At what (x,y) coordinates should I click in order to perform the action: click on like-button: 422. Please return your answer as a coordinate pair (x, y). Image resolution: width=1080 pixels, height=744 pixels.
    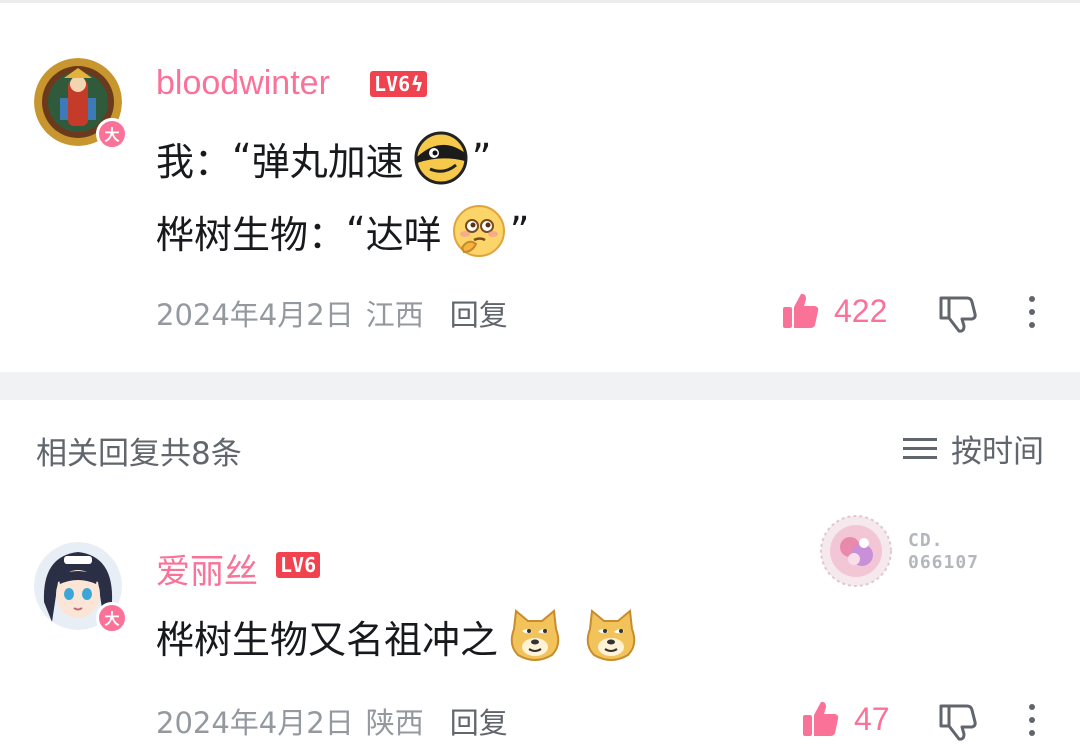
    Looking at the image, I should click on (834, 311).